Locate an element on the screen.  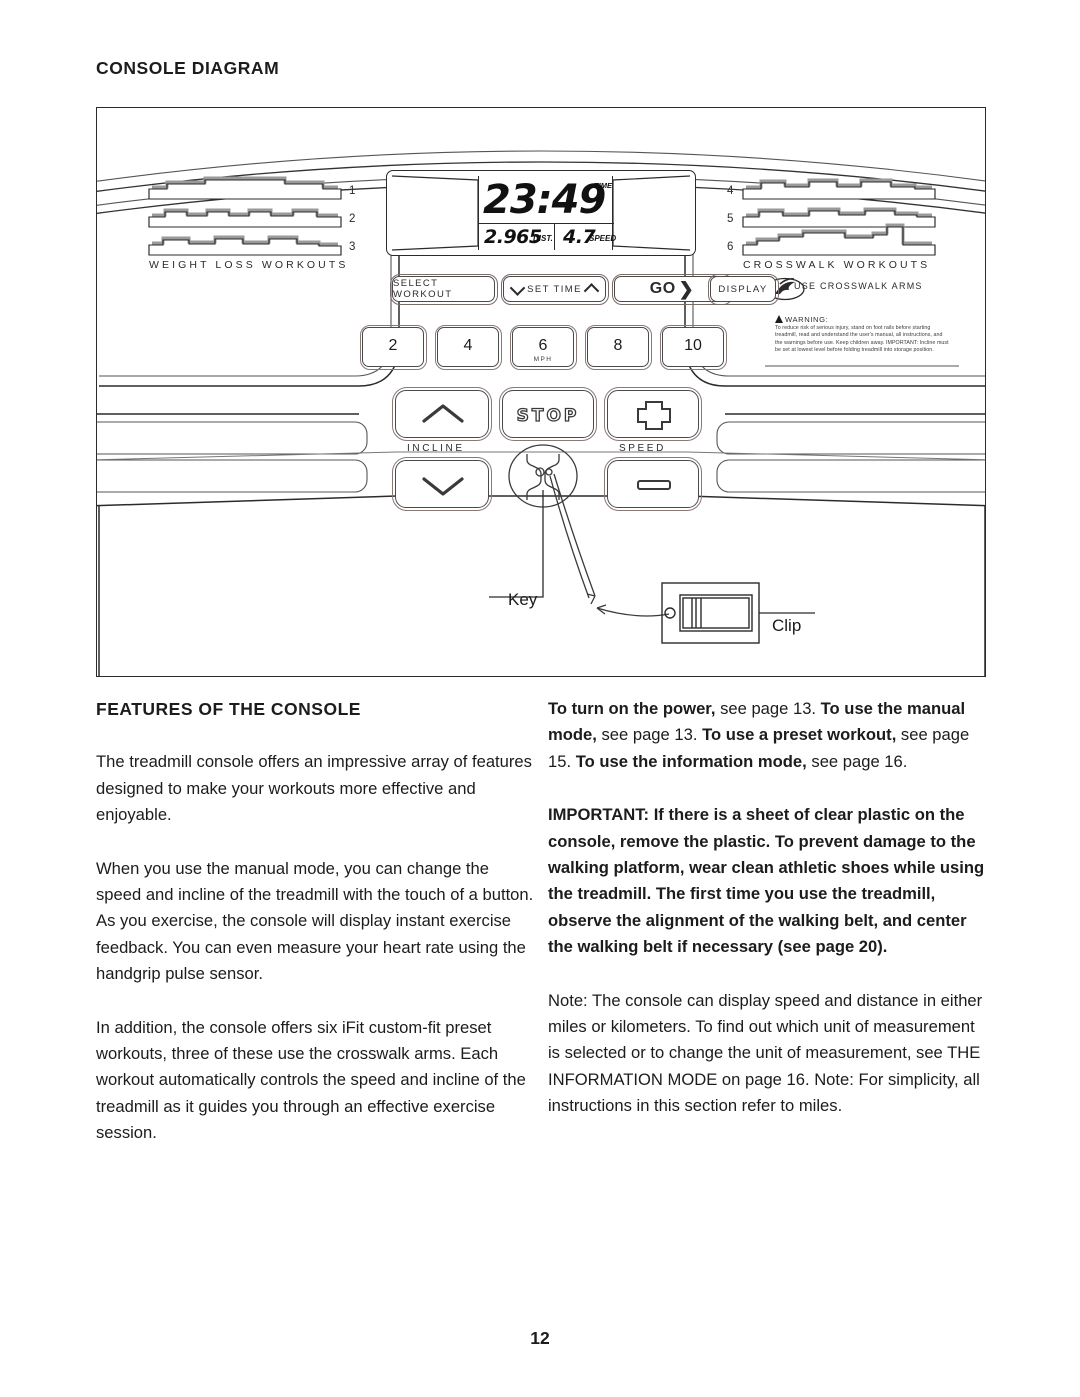
speed-key-8: 8 is located at coordinates (618, 347).